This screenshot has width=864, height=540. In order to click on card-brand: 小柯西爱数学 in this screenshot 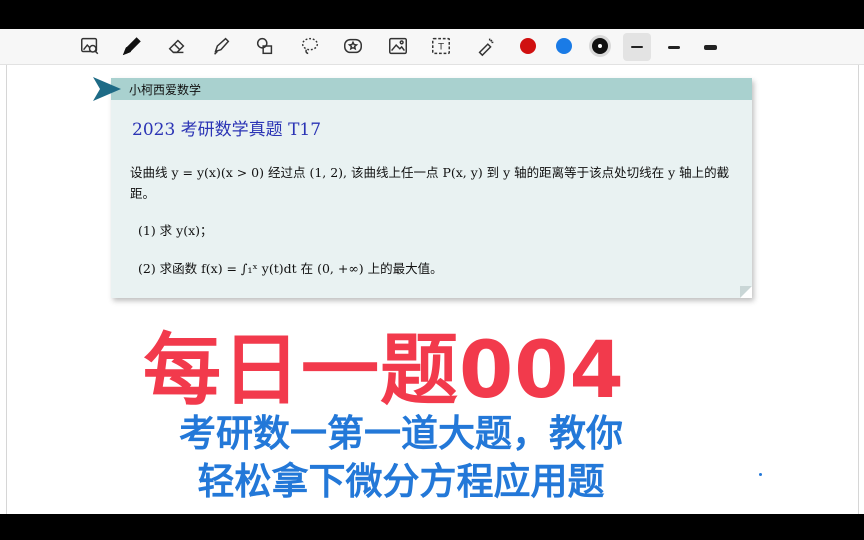, I will do `click(165, 90)`.